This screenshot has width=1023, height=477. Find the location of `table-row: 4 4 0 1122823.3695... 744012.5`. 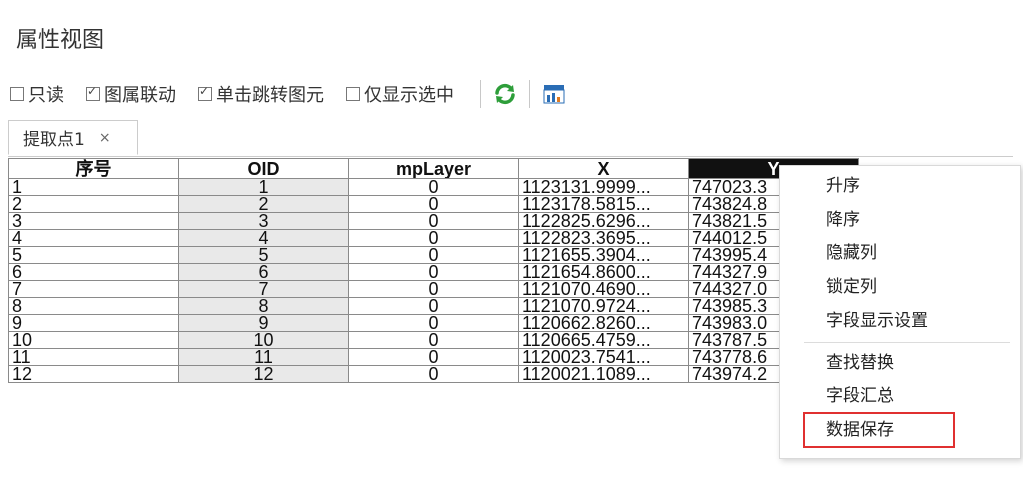

table-row: 4 4 0 1122823.3695... 744012.5 is located at coordinates (433, 238).